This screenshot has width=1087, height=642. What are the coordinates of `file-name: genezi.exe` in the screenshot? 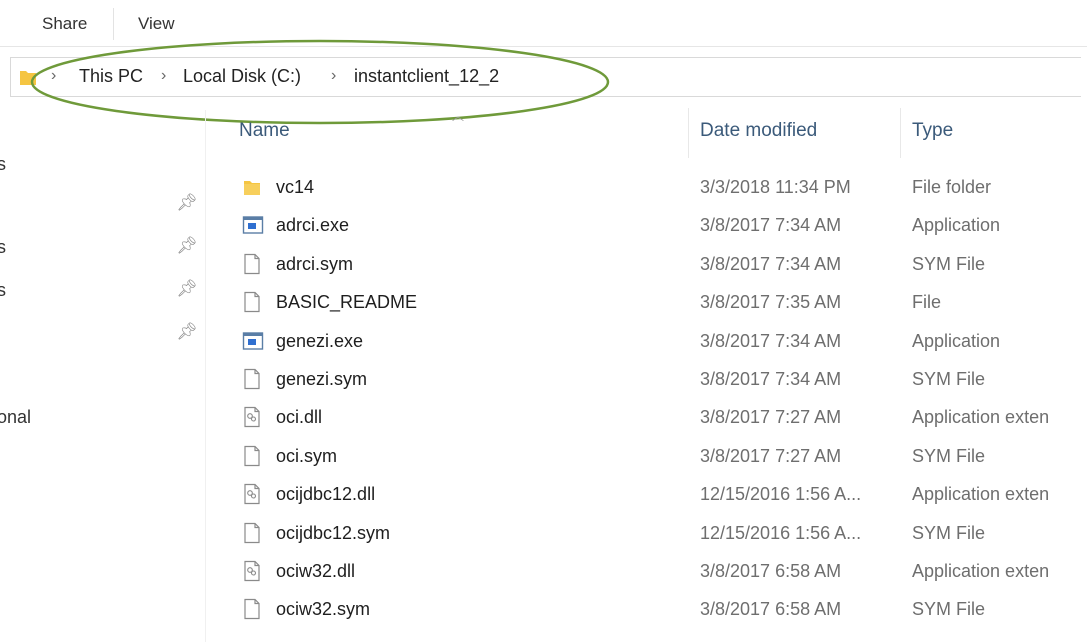 It's located at (320, 340).